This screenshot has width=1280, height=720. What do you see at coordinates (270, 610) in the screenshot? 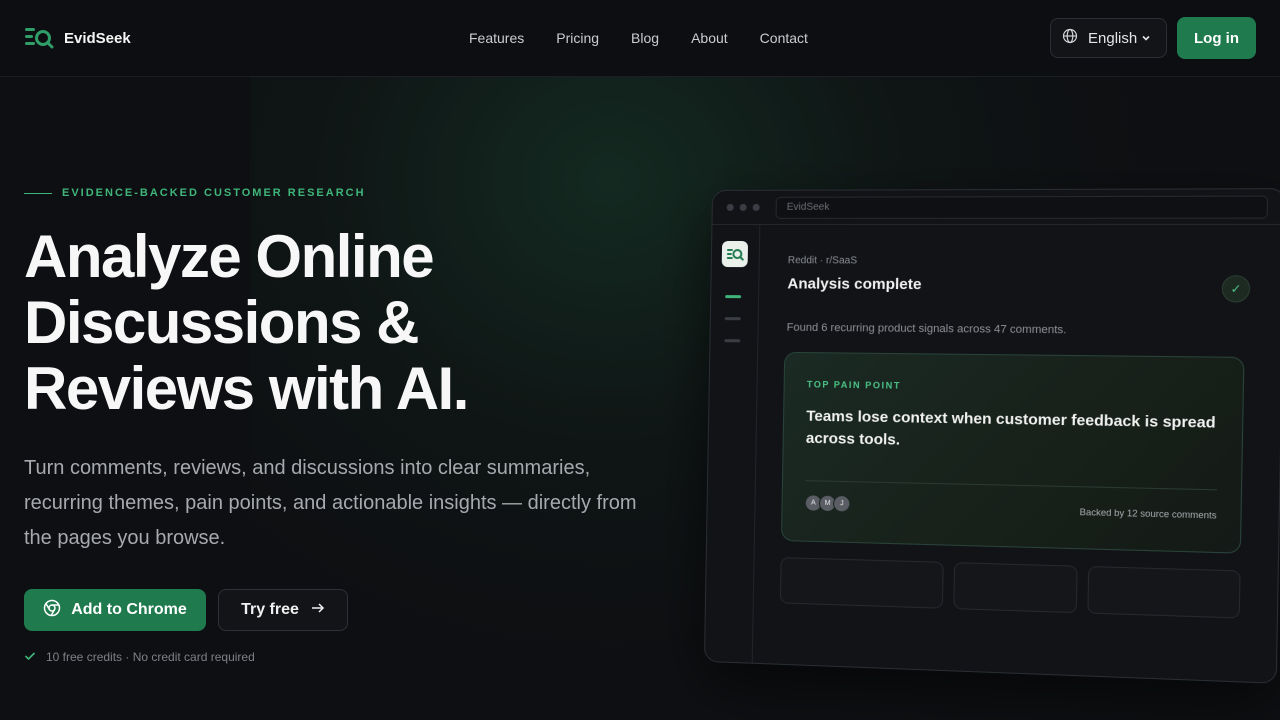
I see `try-free-label: Try free` at bounding box center [270, 610].